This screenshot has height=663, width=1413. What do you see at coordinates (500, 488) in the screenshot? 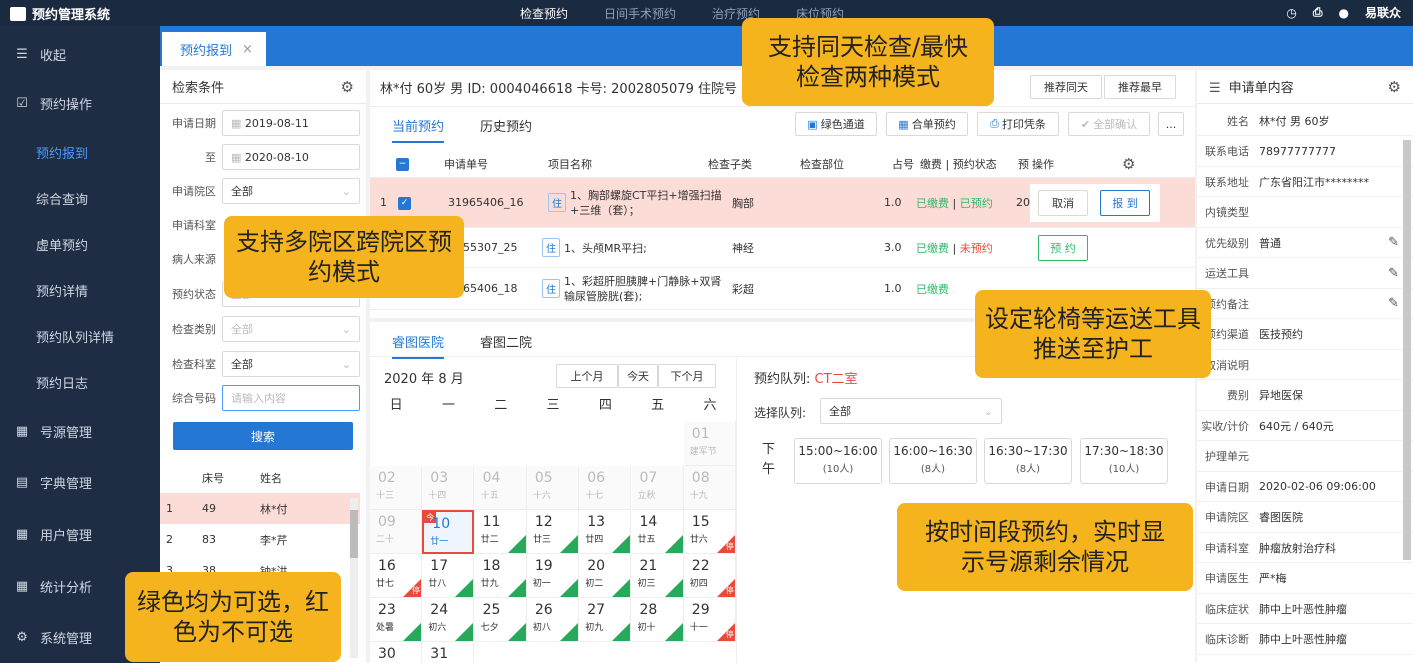
I see `calendar-day: 04 十五` at bounding box center [500, 488].